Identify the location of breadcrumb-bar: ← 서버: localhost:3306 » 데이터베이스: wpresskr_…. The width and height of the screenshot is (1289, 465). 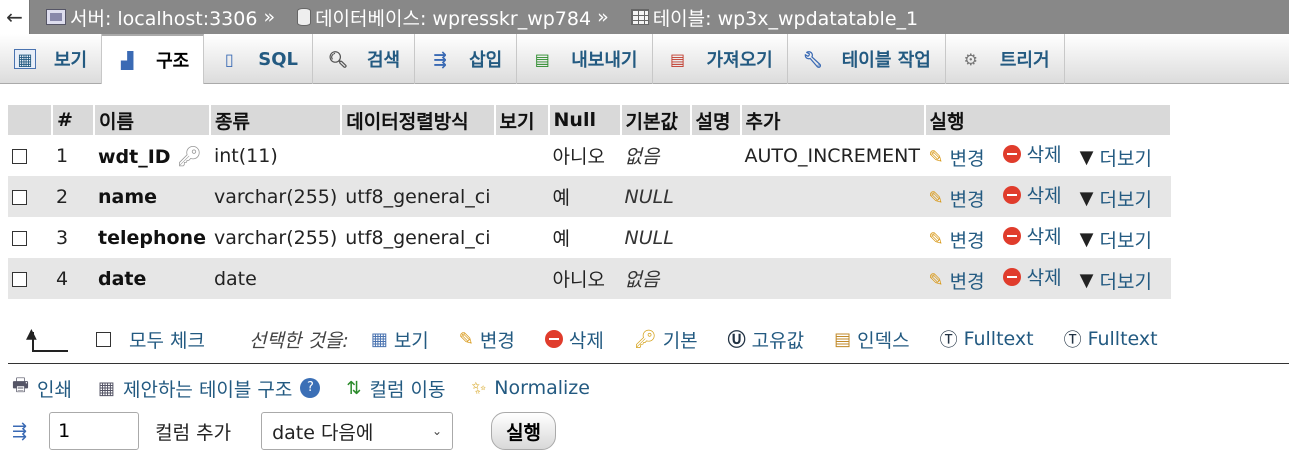
(644, 17).